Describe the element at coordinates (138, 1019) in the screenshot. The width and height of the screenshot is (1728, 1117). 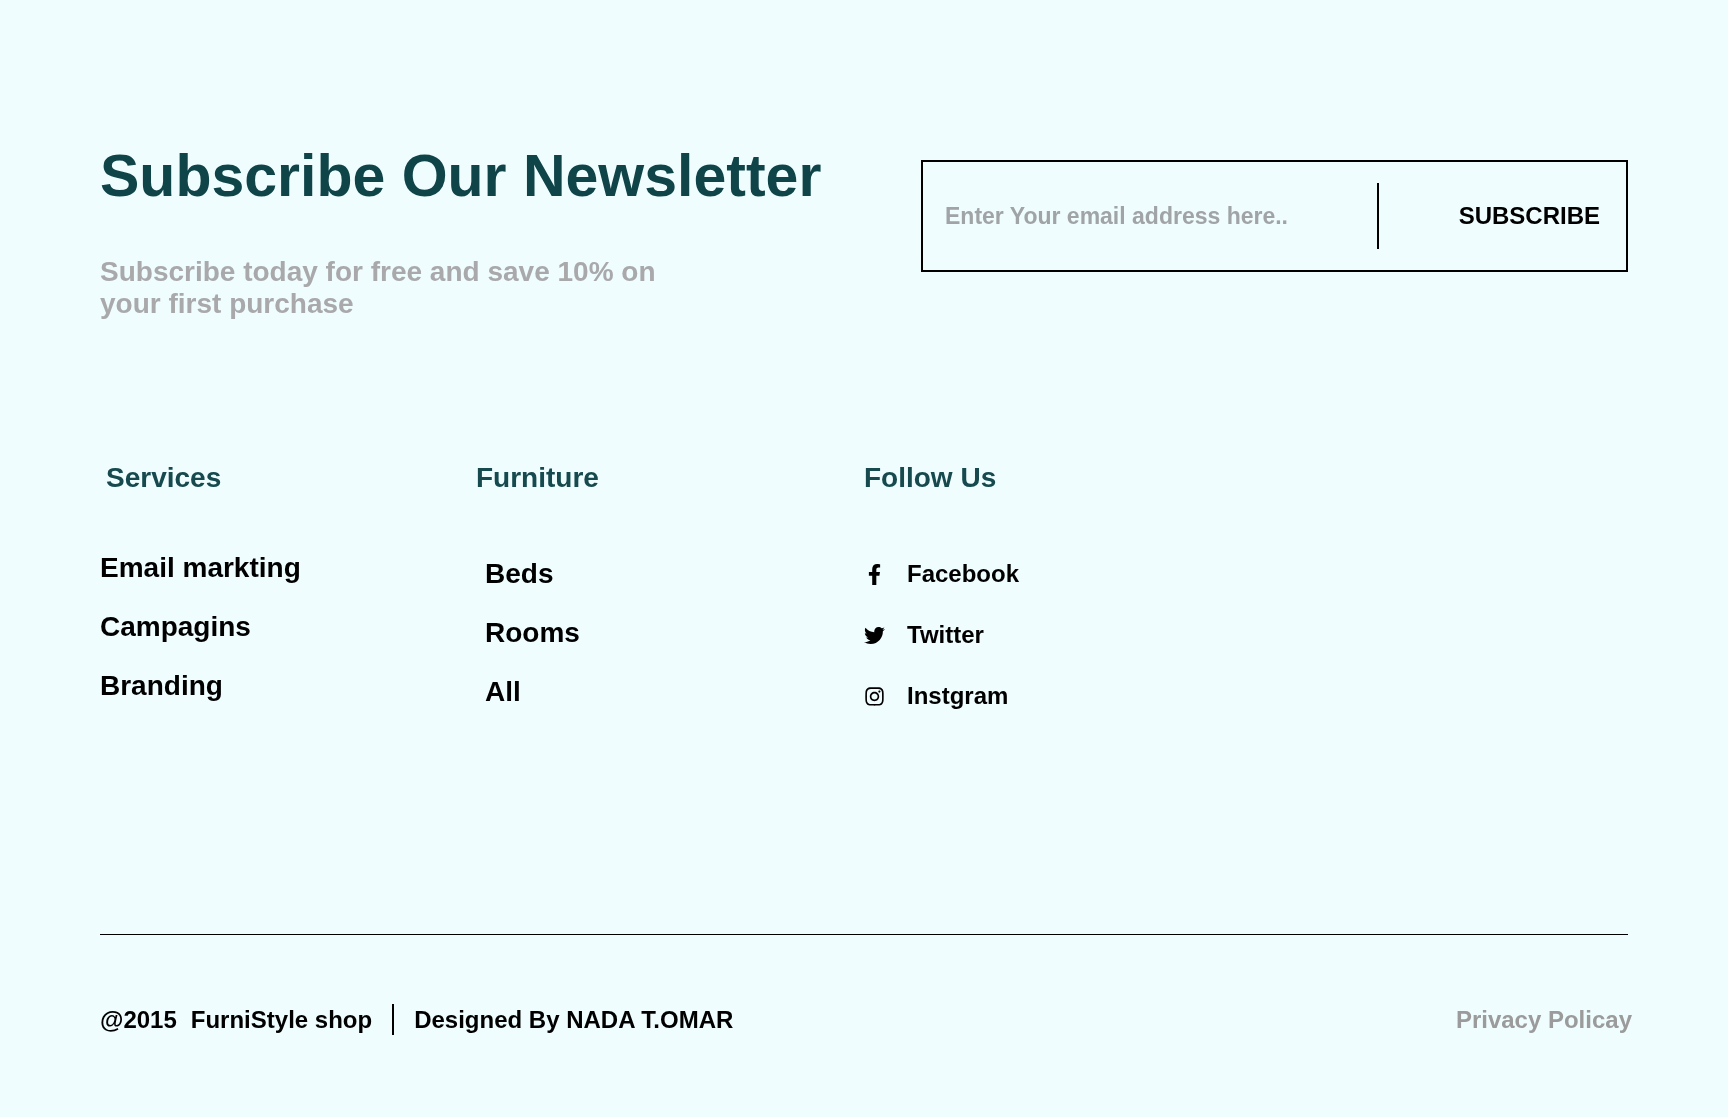
I see `copyright-year: @2015` at that location.